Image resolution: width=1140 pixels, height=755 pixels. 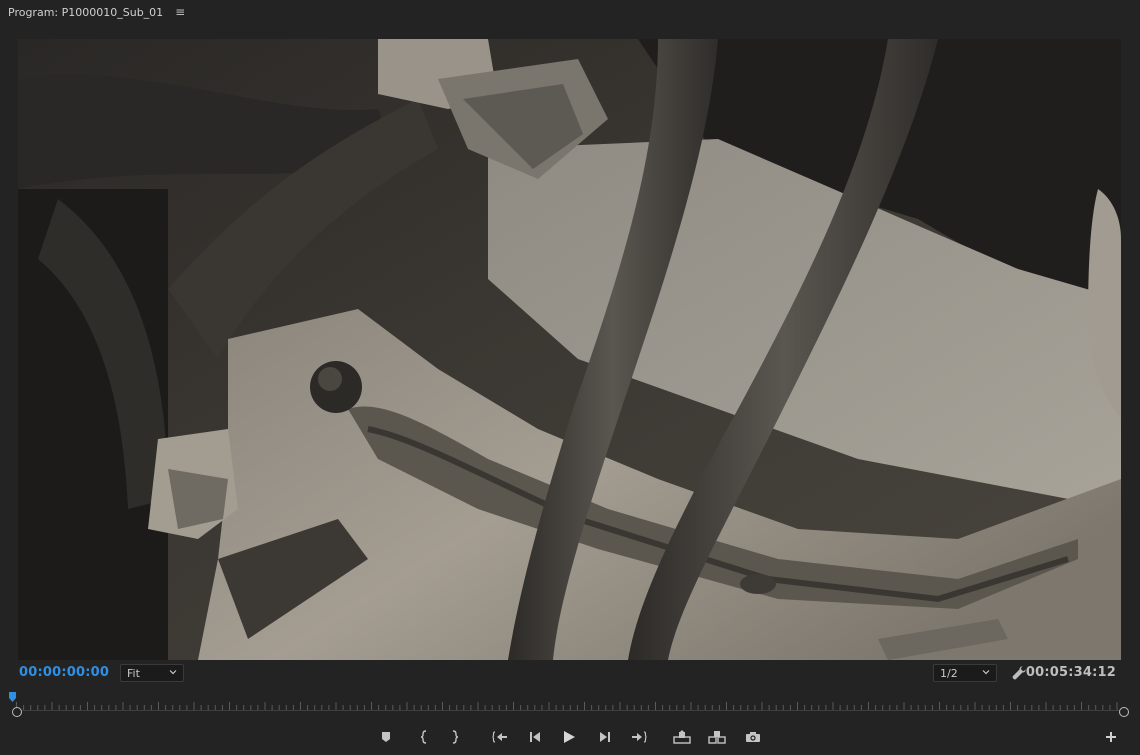 I want to click on zoom-level-select: Fit, so click(x=152, y=673).